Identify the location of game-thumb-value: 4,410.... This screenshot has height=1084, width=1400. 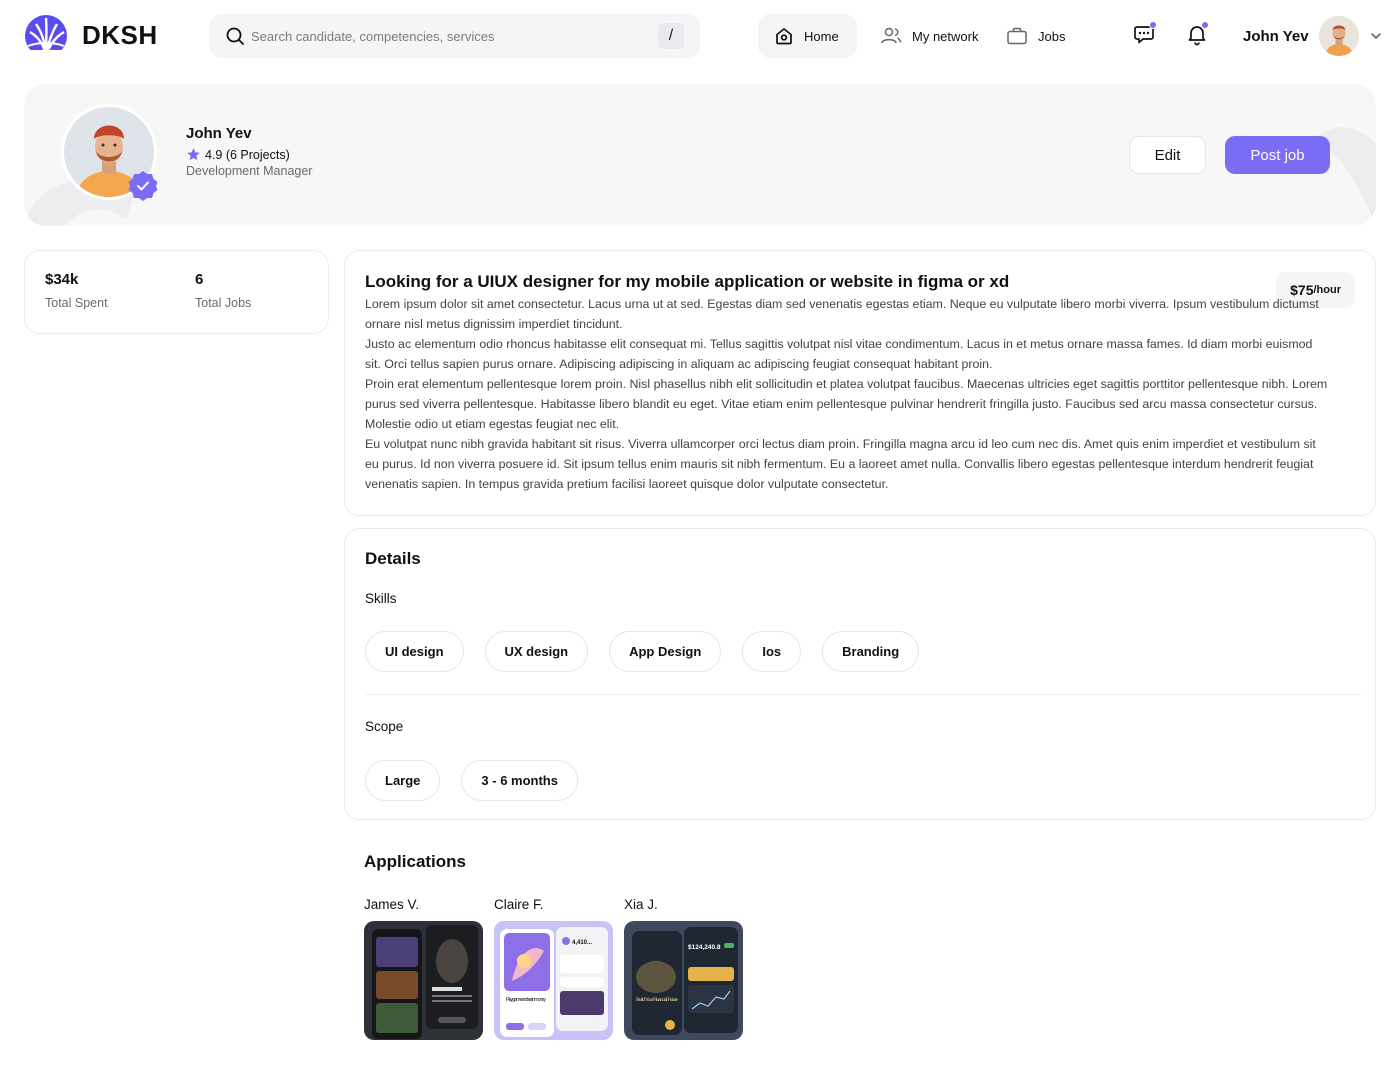
(582, 943).